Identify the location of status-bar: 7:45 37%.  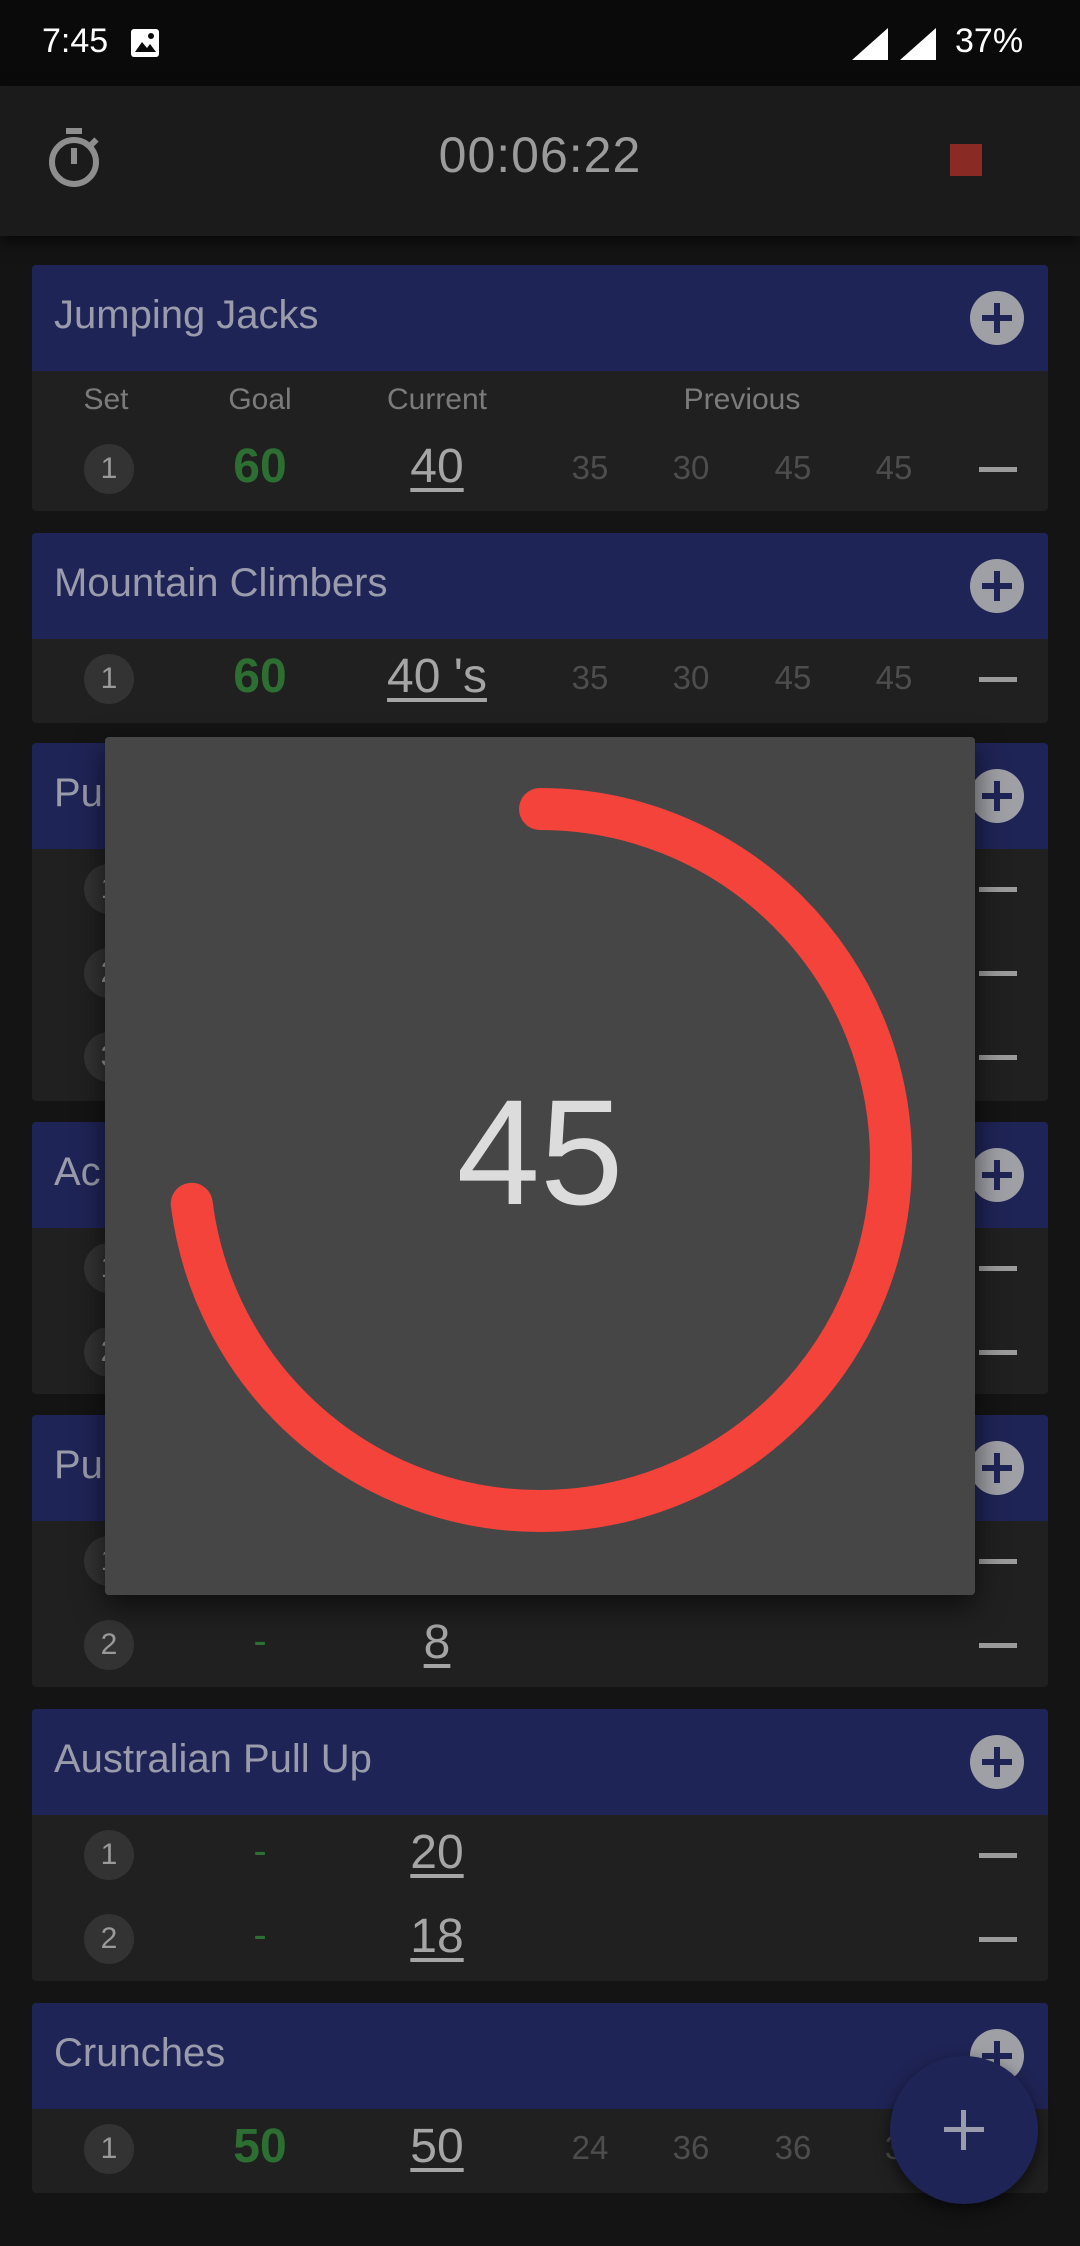
(540, 43).